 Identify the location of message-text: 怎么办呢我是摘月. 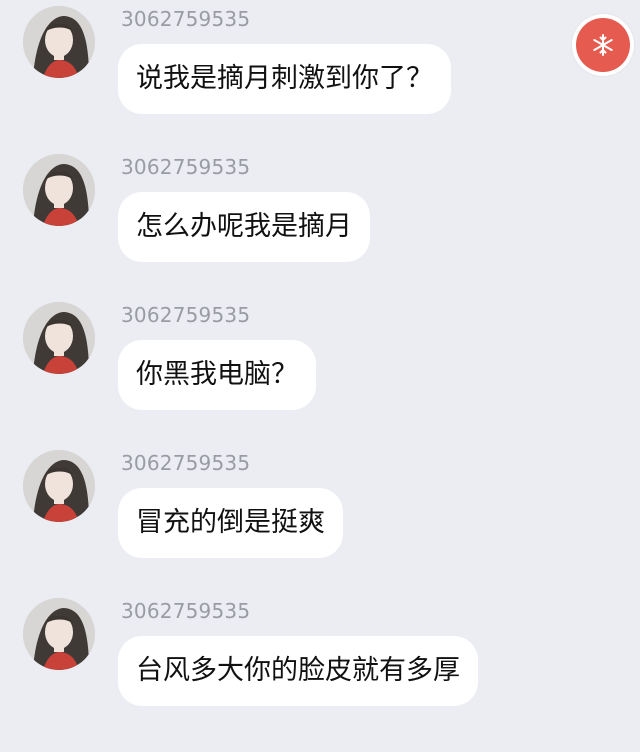
(244, 226).